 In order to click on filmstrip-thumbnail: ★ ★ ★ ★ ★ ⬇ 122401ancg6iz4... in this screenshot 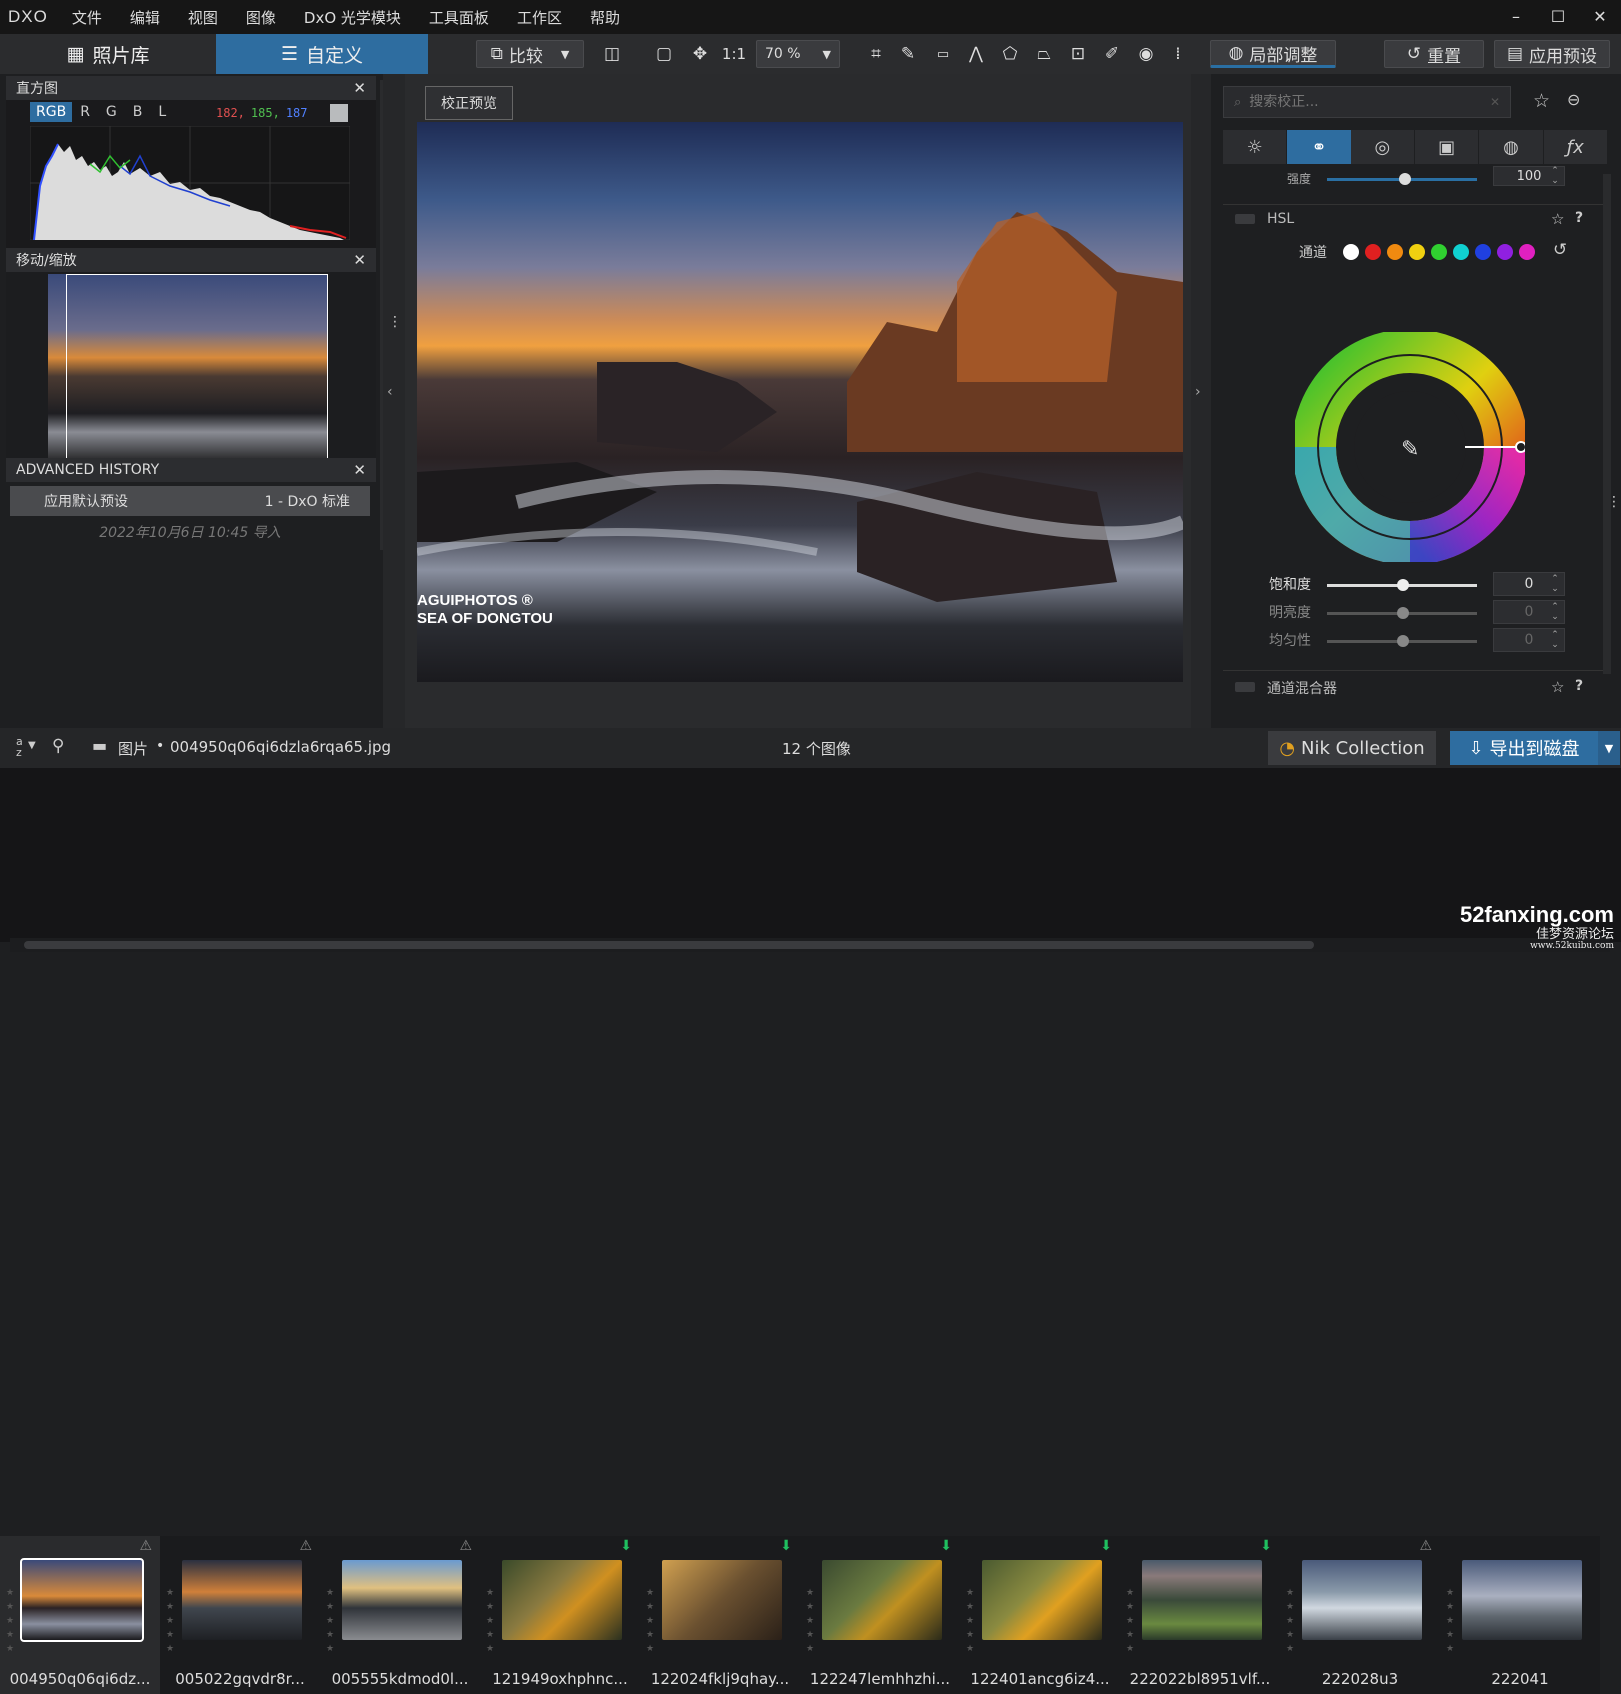, I will do `click(1040, 1615)`.